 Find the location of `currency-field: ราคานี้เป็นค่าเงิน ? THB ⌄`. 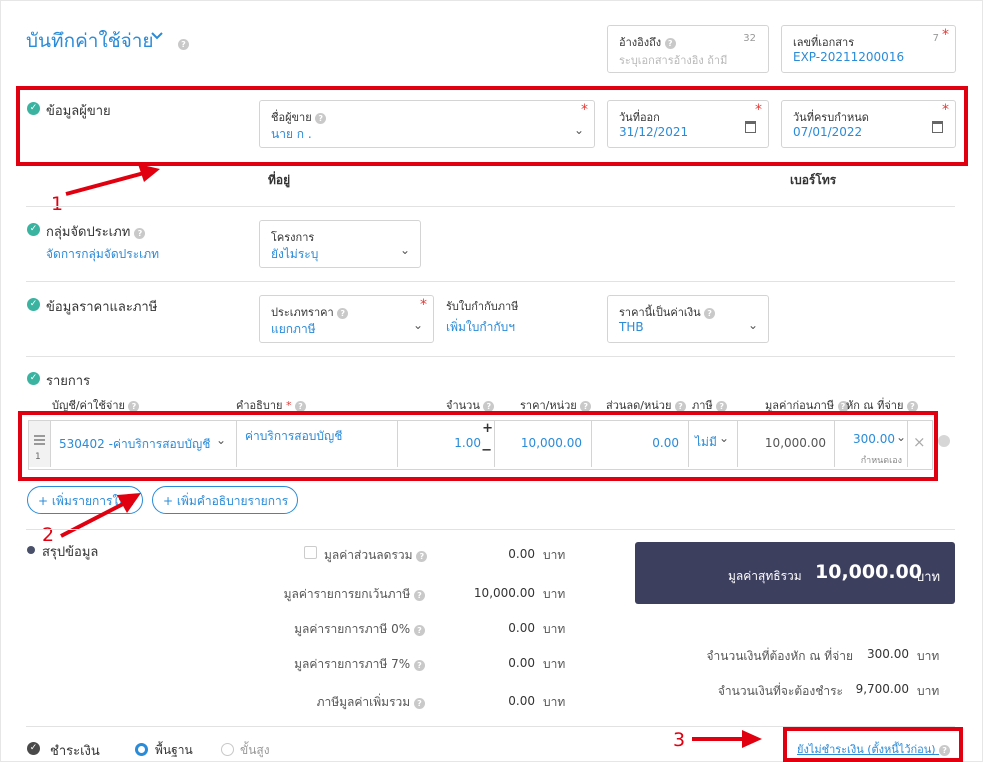

currency-field: ราคานี้เป็นค่าเงิน ? THB ⌄ is located at coordinates (688, 319).